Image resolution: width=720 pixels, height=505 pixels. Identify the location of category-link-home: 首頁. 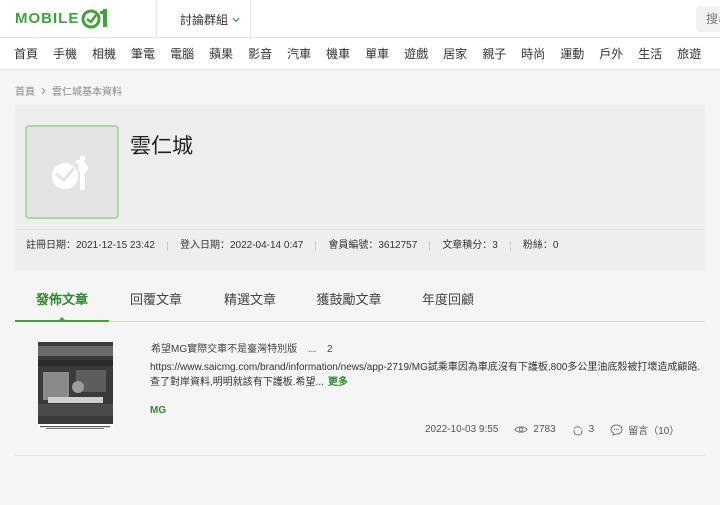
(26, 53).